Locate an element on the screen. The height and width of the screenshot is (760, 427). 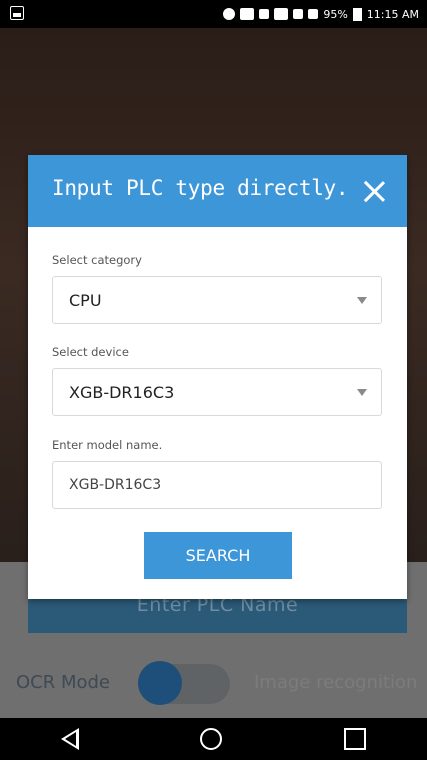
clock: 11:15 AM is located at coordinates (392, 14).